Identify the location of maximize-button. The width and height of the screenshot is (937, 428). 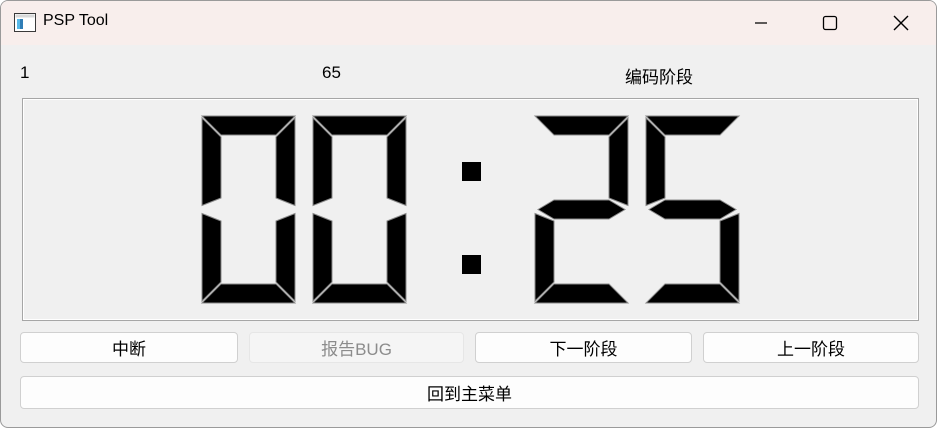
(830, 23).